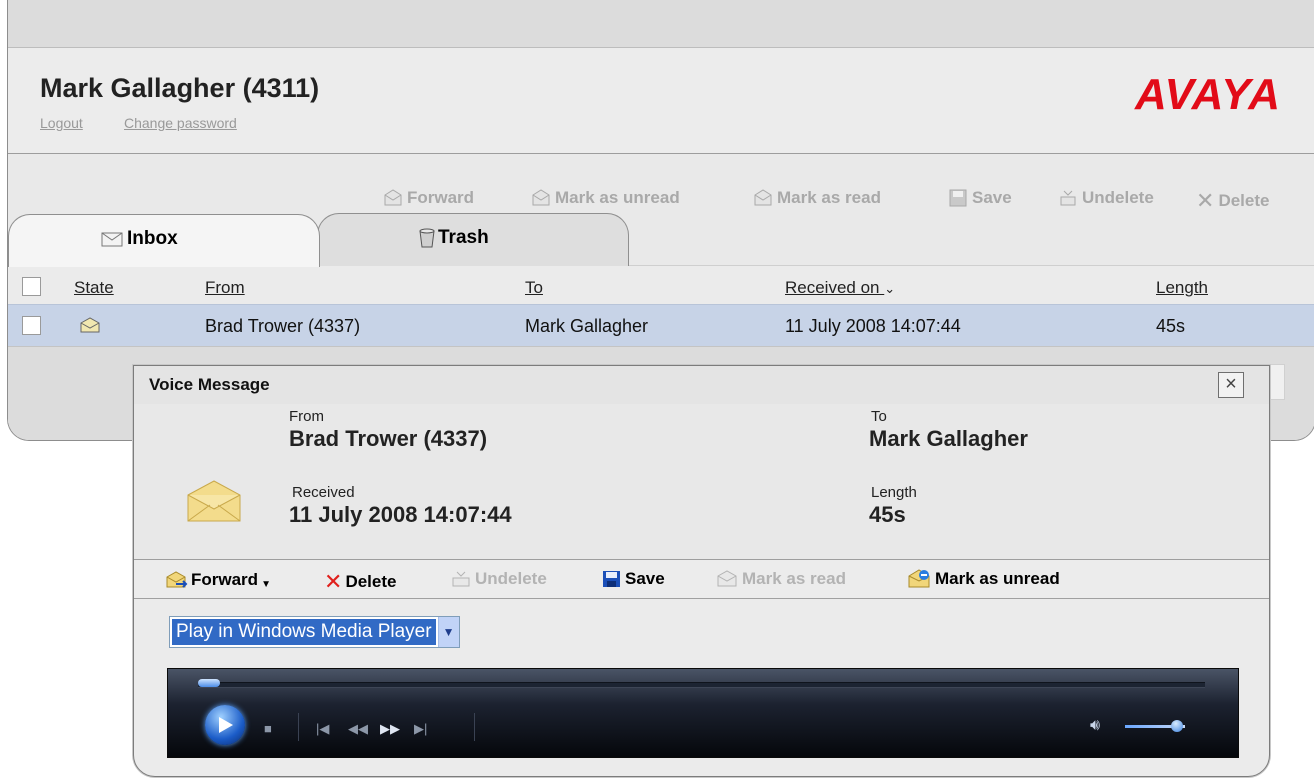  What do you see at coordinates (283, 326) in the screenshot?
I see `row-from: Brad Trower (4337)` at bounding box center [283, 326].